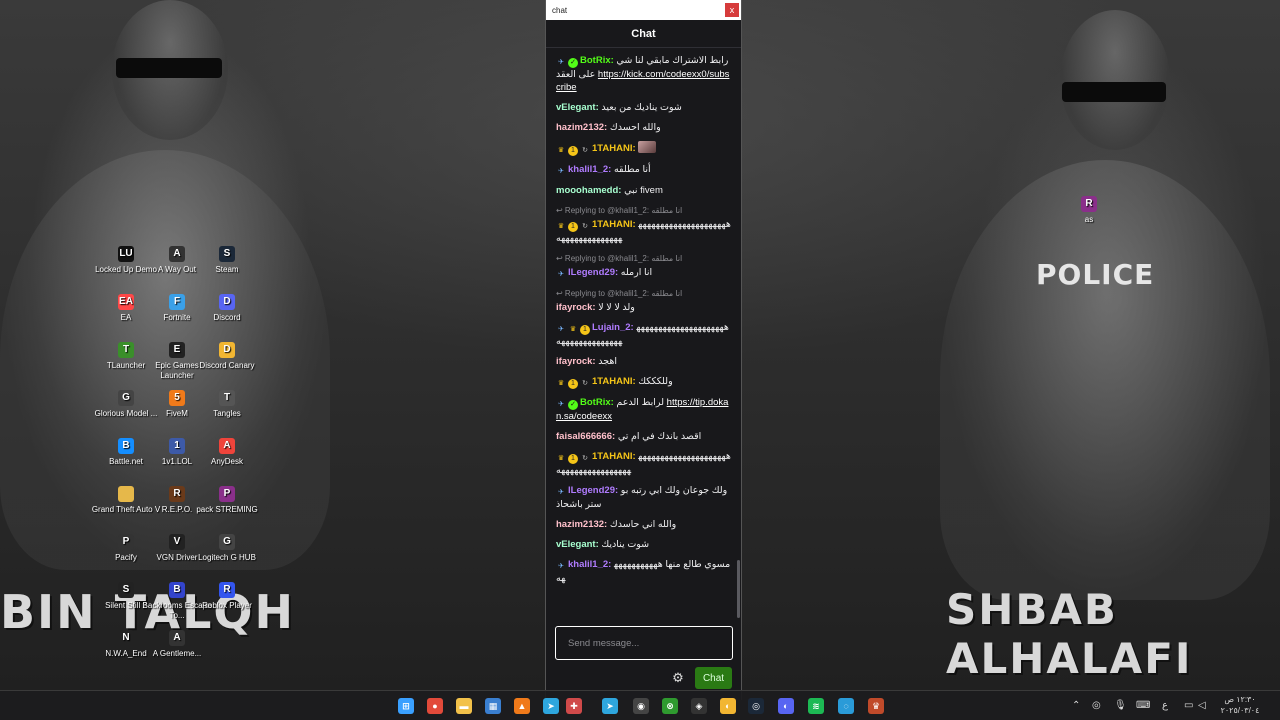  Describe the element at coordinates (610, 706) in the screenshot. I see `telegram-icon-2: ➤` at that location.